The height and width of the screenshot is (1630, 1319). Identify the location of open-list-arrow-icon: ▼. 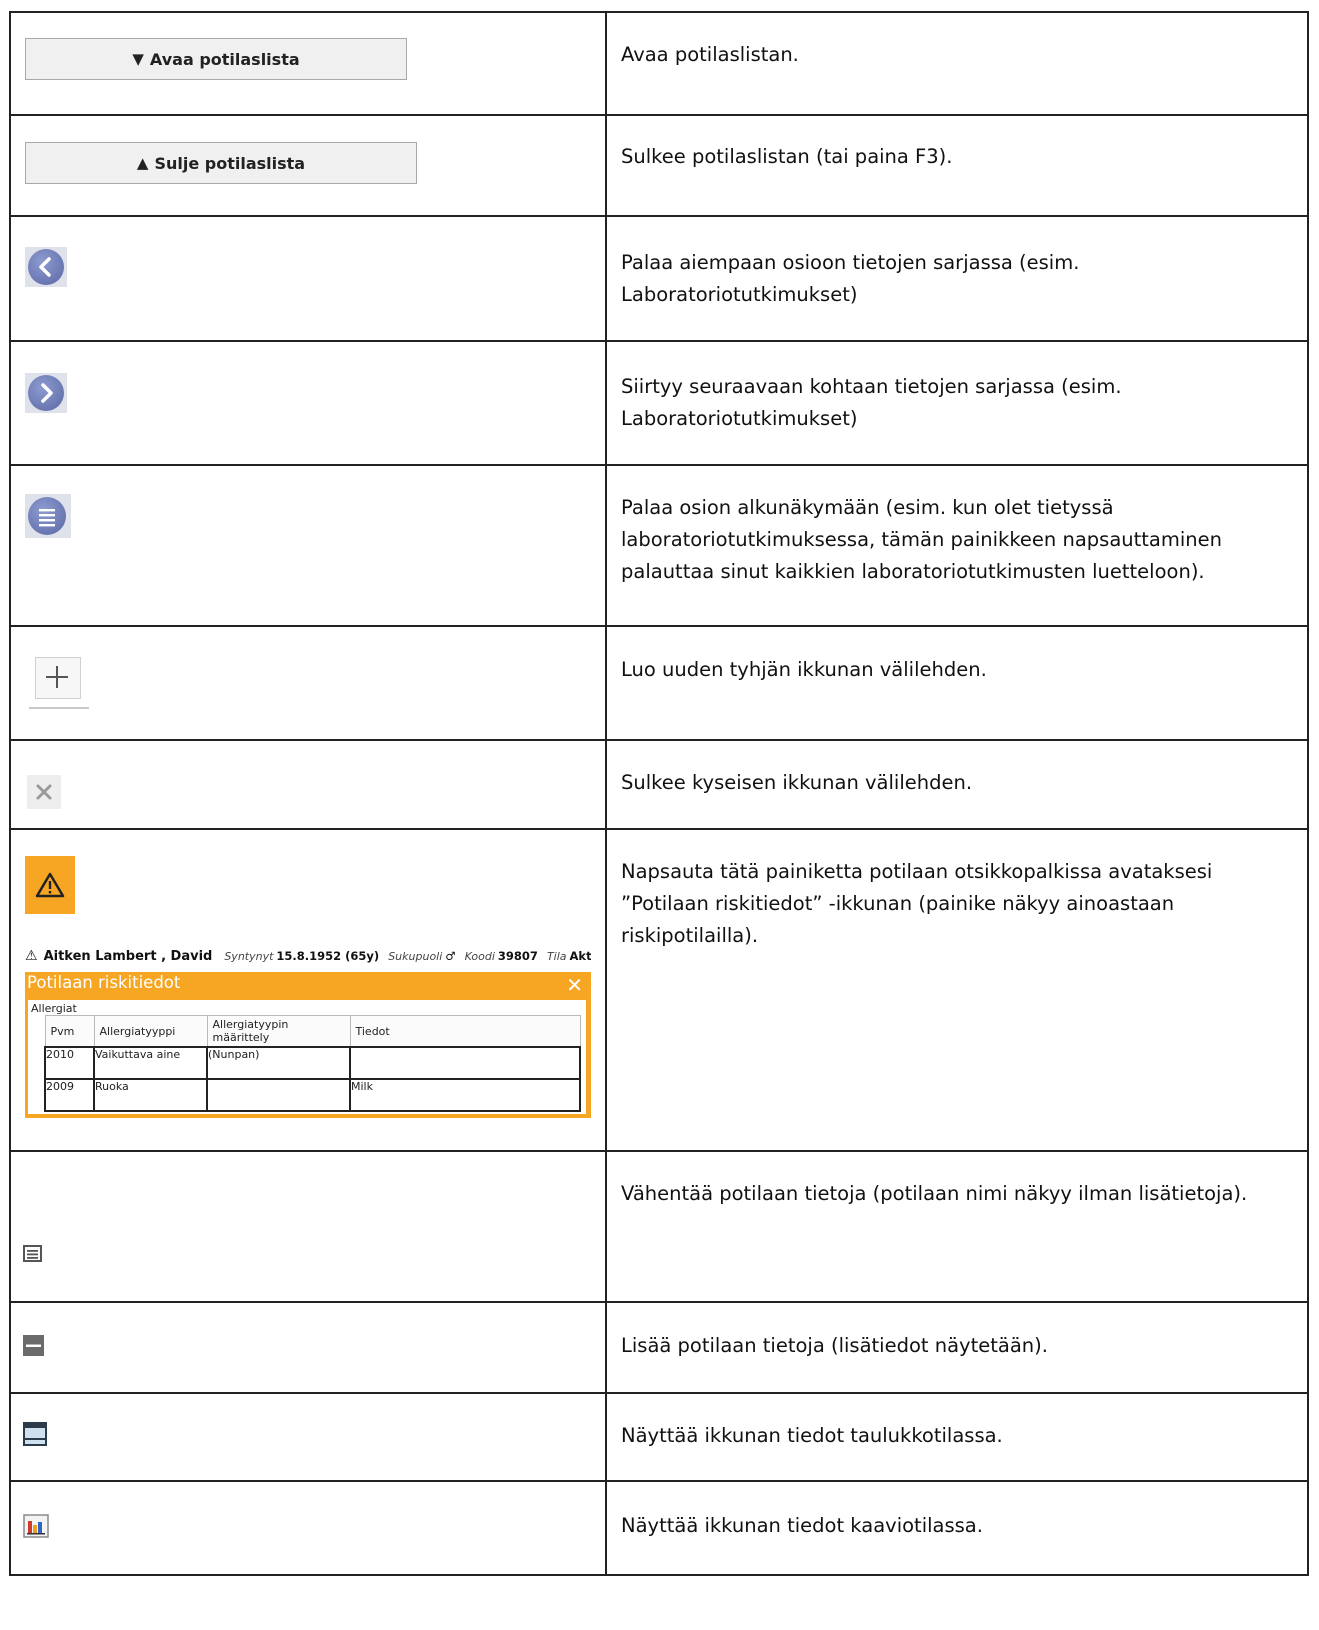
(138, 59).